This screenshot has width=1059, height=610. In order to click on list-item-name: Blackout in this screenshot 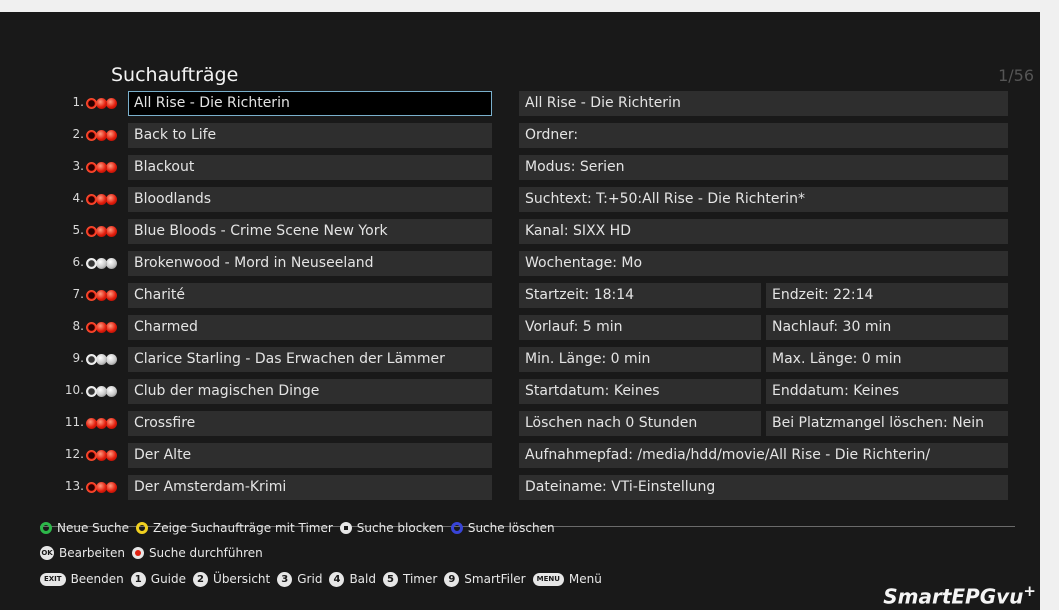, I will do `click(310, 167)`.